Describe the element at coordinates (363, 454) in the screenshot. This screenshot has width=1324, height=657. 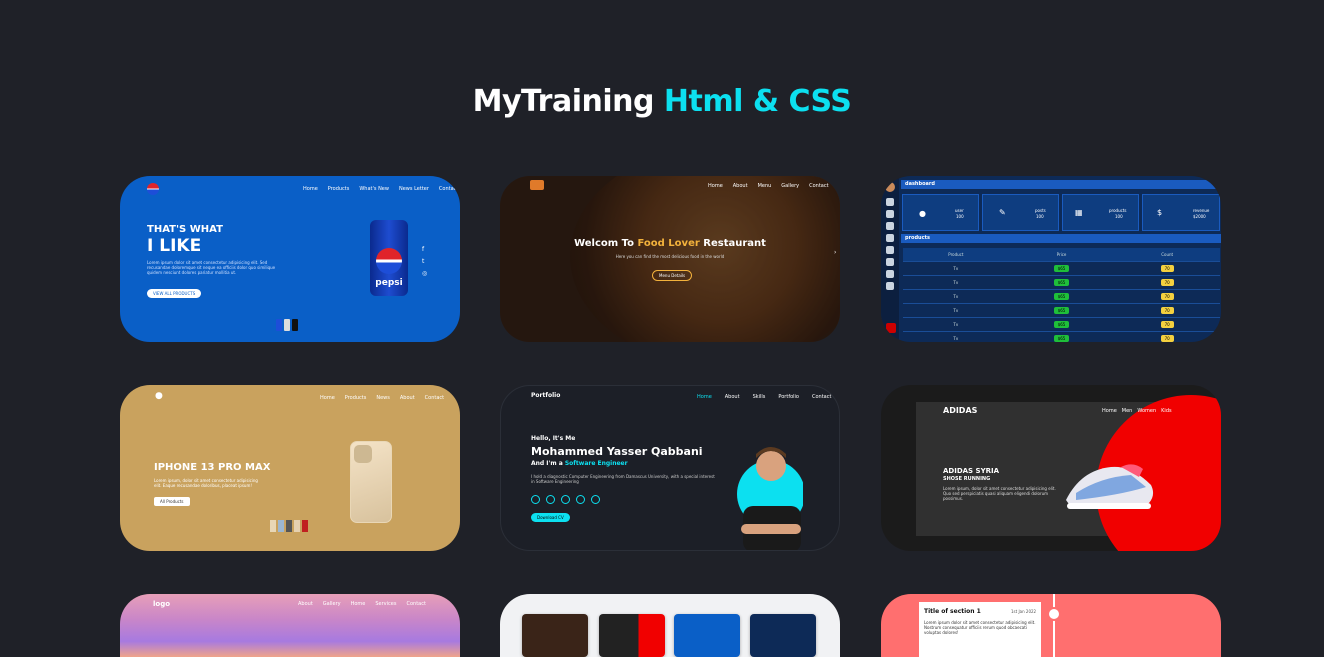
I see `camera-icon` at that location.